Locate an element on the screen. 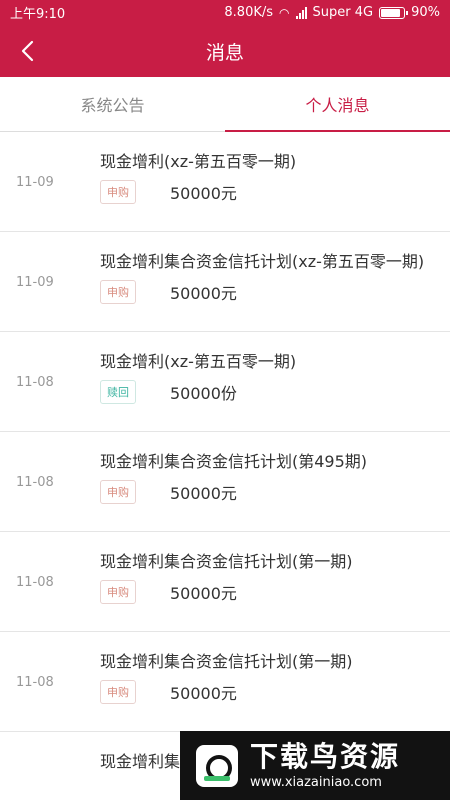 The image size is (450, 800). message-content: 现金增利集合资金信托计划(xz-第五百零一期) 申购 50000元 is located at coordinates (275, 282).